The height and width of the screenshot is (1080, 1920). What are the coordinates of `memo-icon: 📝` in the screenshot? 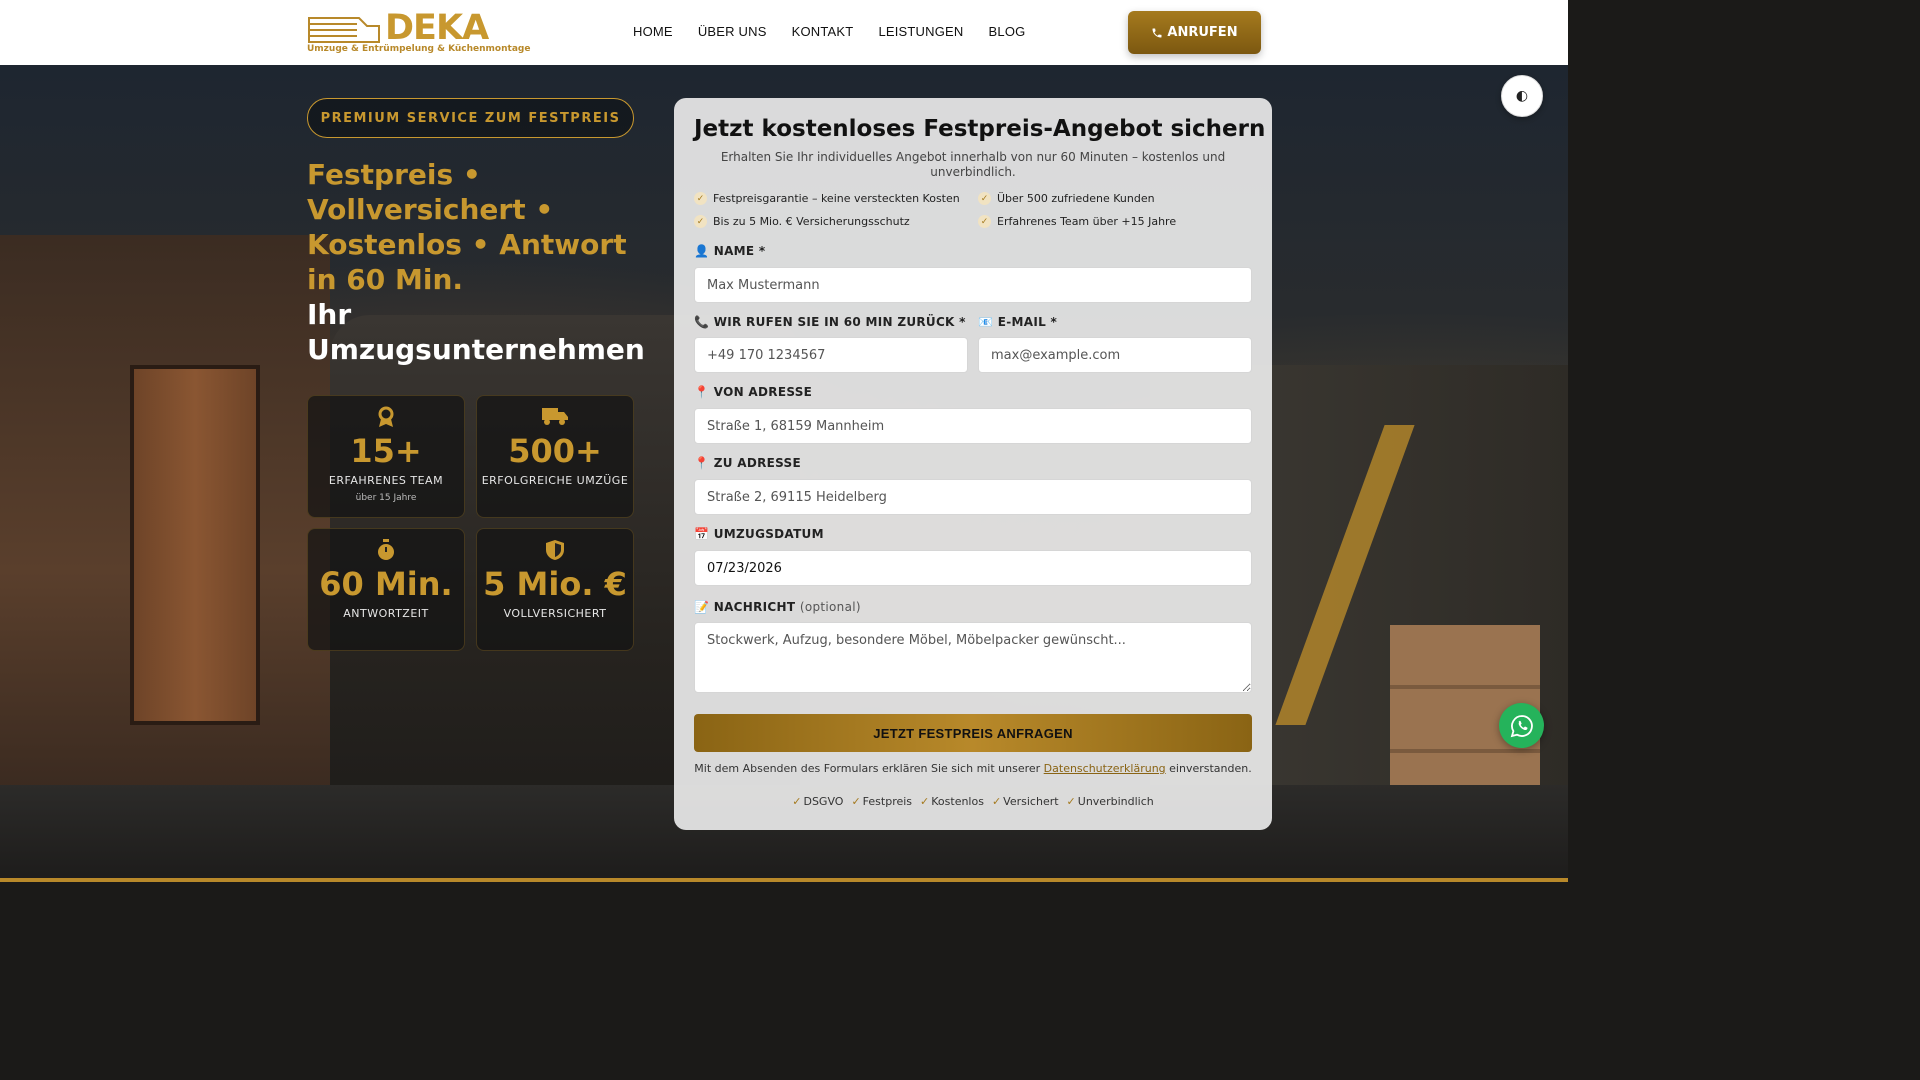 It's located at (702, 607).